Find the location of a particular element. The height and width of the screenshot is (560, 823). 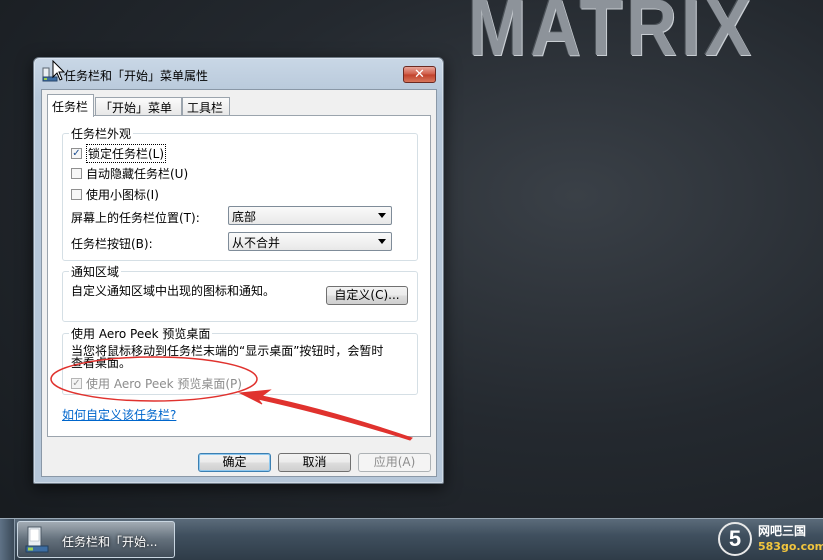

ok-button: 确定 is located at coordinates (234, 462).